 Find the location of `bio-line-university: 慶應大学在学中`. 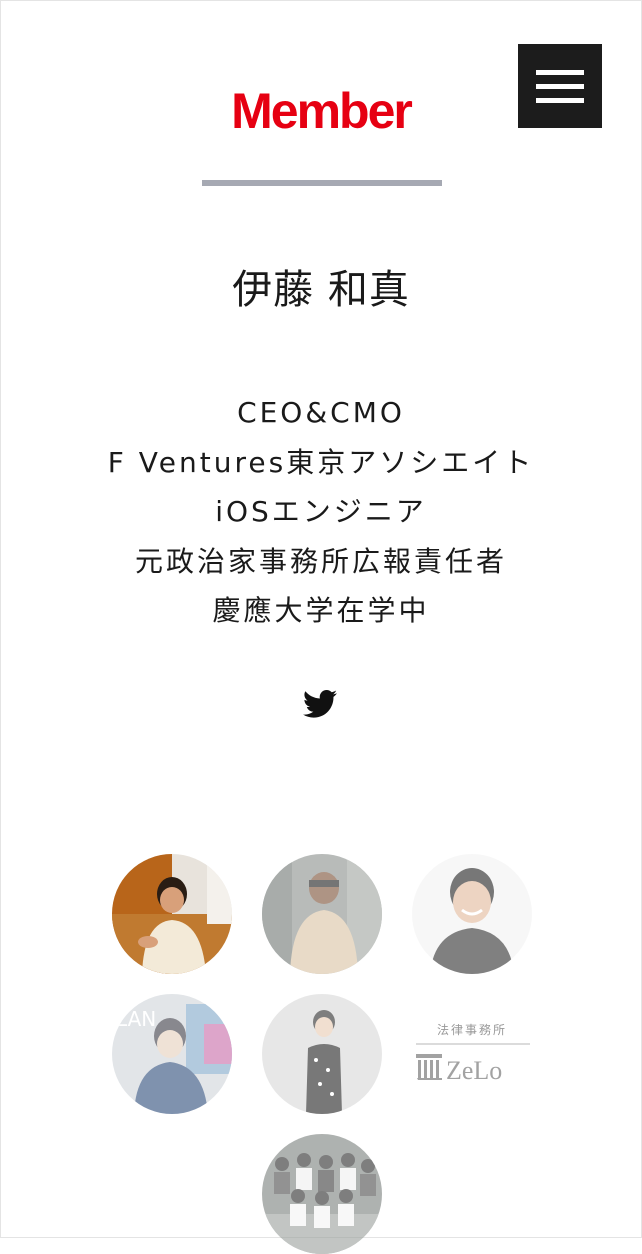

bio-line-university: 慶應大学在学中 is located at coordinates (321, 610).